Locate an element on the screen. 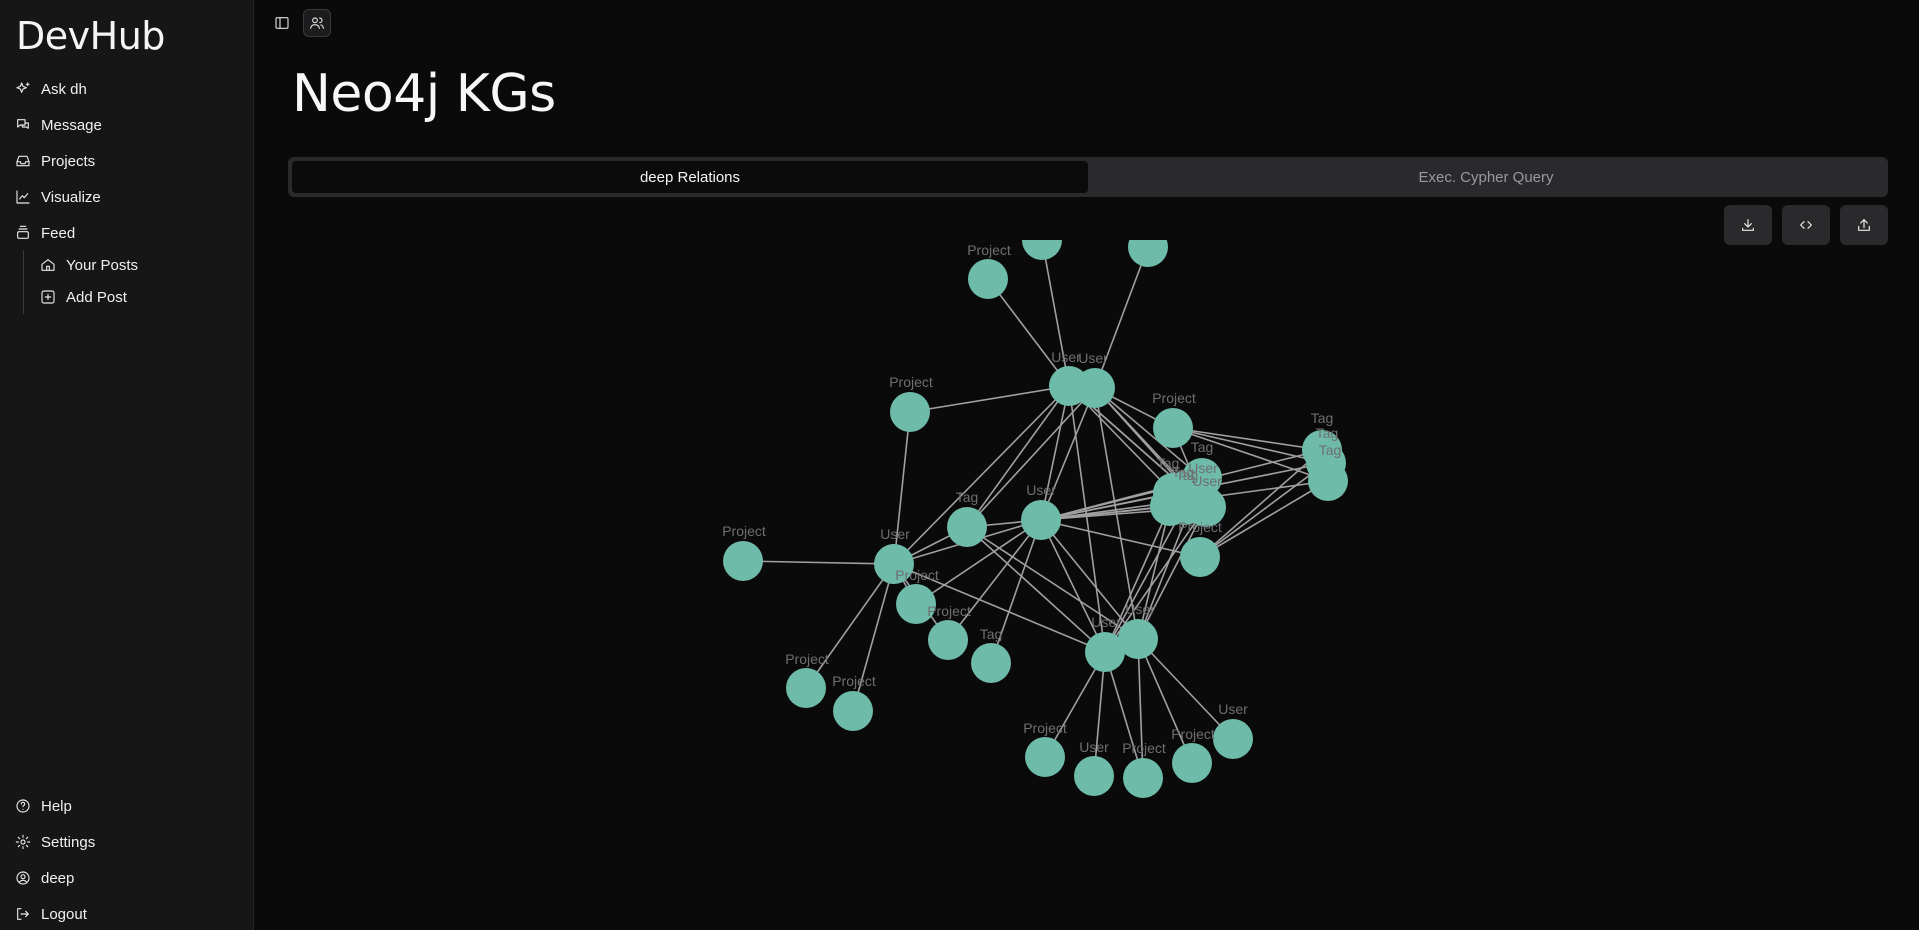 The width and height of the screenshot is (1919, 930). sidebar-item-feed: Feed is located at coordinates (45, 233).